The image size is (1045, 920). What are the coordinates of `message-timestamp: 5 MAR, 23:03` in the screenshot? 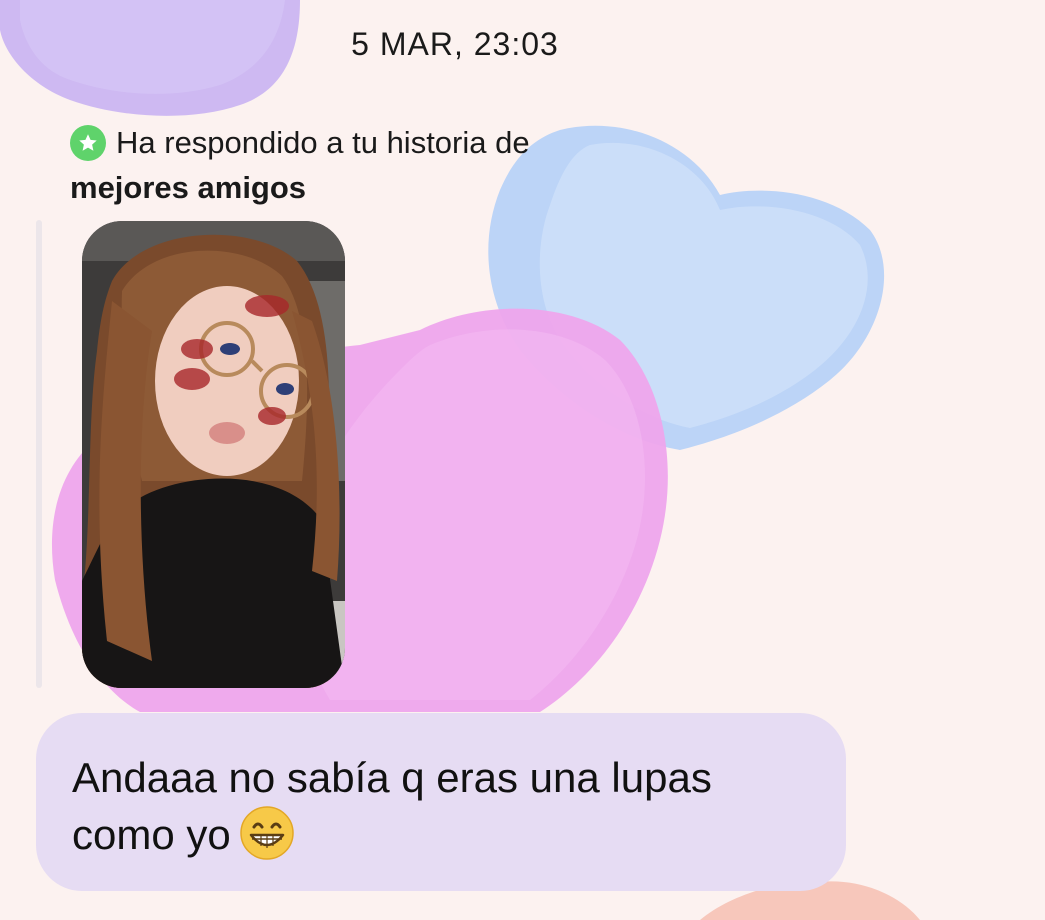 It's located at (455, 44).